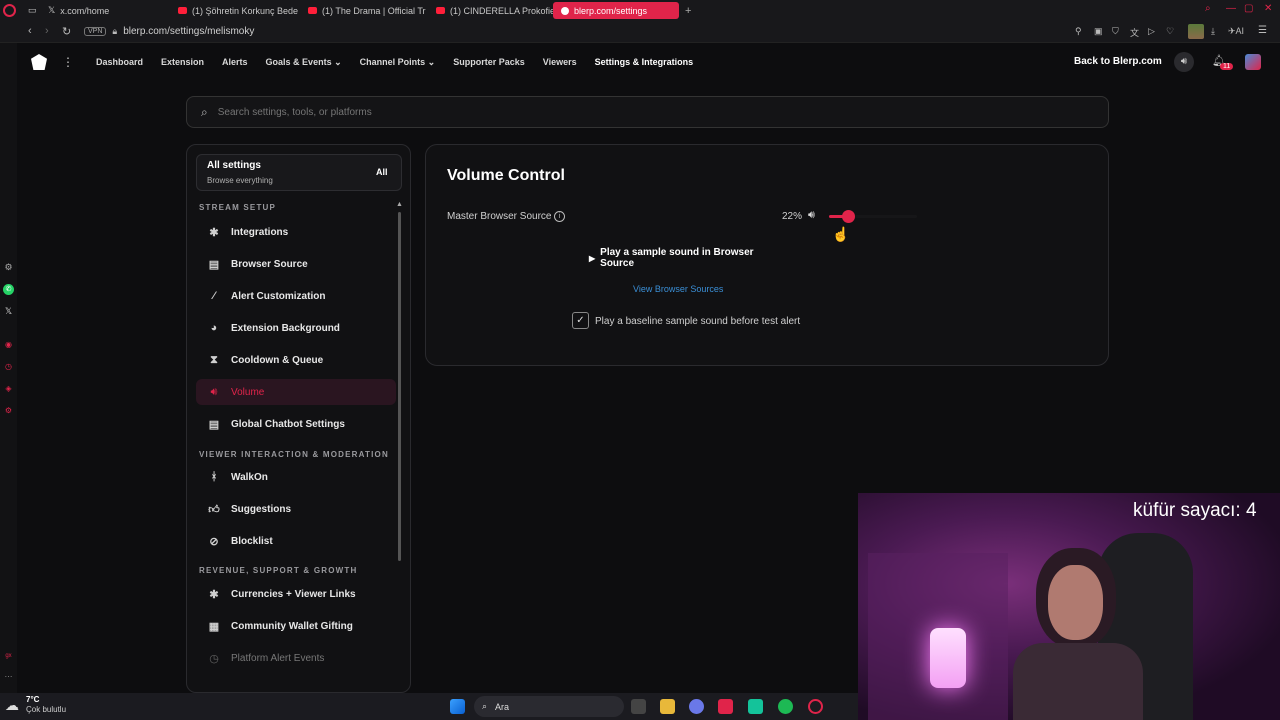 The width and height of the screenshot is (1280, 720). What do you see at coordinates (296, 264) in the screenshot?
I see `sidebar-item-browser-source: ▤ Browser Source` at bounding box center [296, 264].